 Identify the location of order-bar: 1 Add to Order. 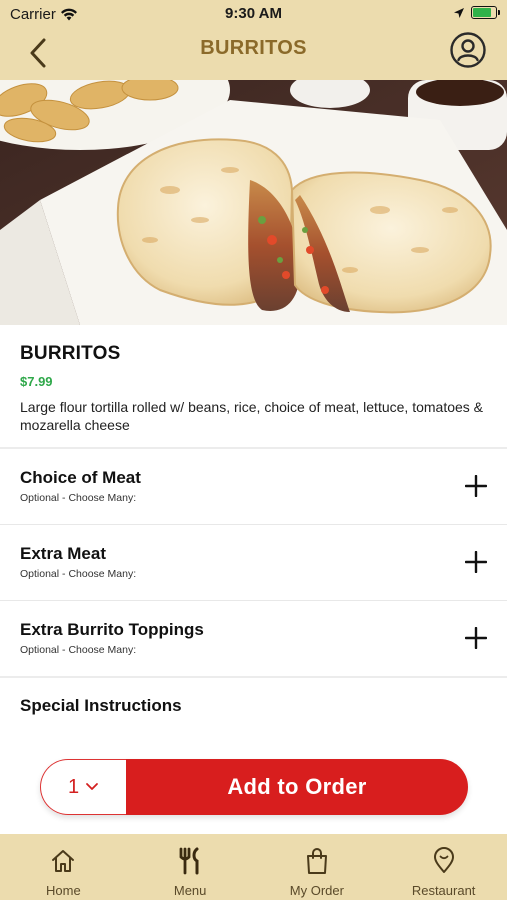
(254, 787).